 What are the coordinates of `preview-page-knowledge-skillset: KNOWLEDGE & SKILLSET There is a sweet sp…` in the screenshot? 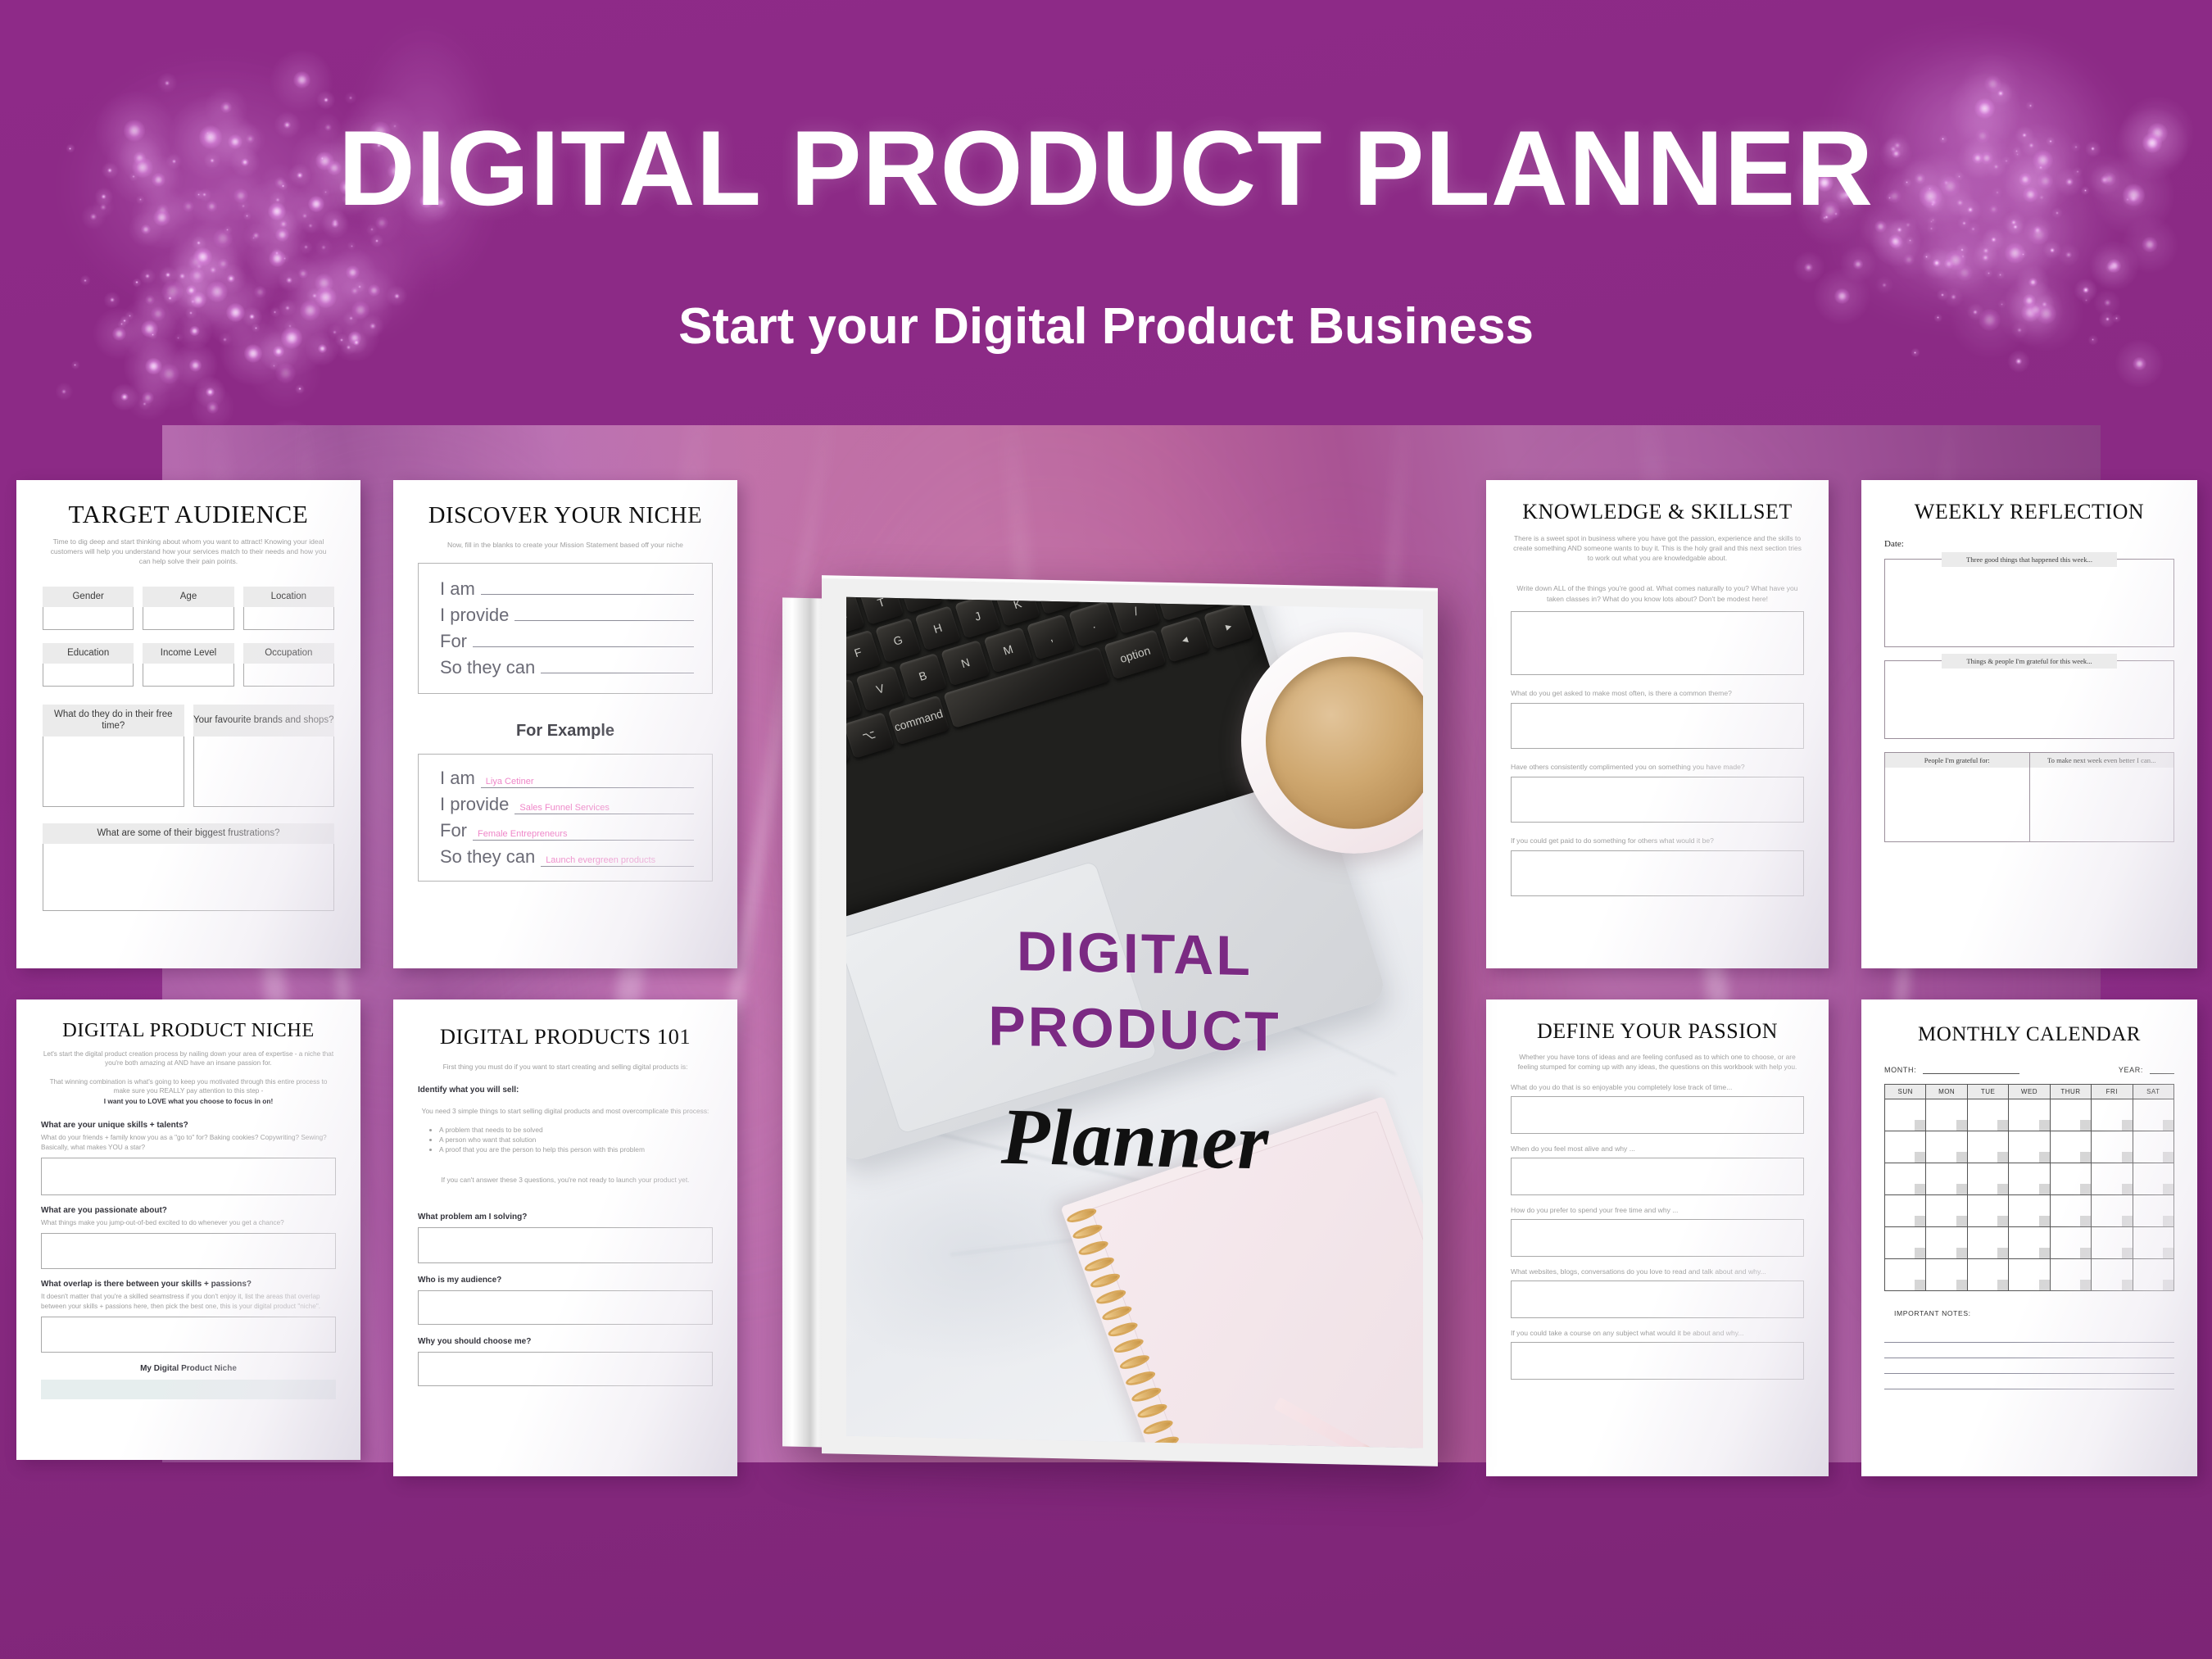 It's located at (1657, 724).